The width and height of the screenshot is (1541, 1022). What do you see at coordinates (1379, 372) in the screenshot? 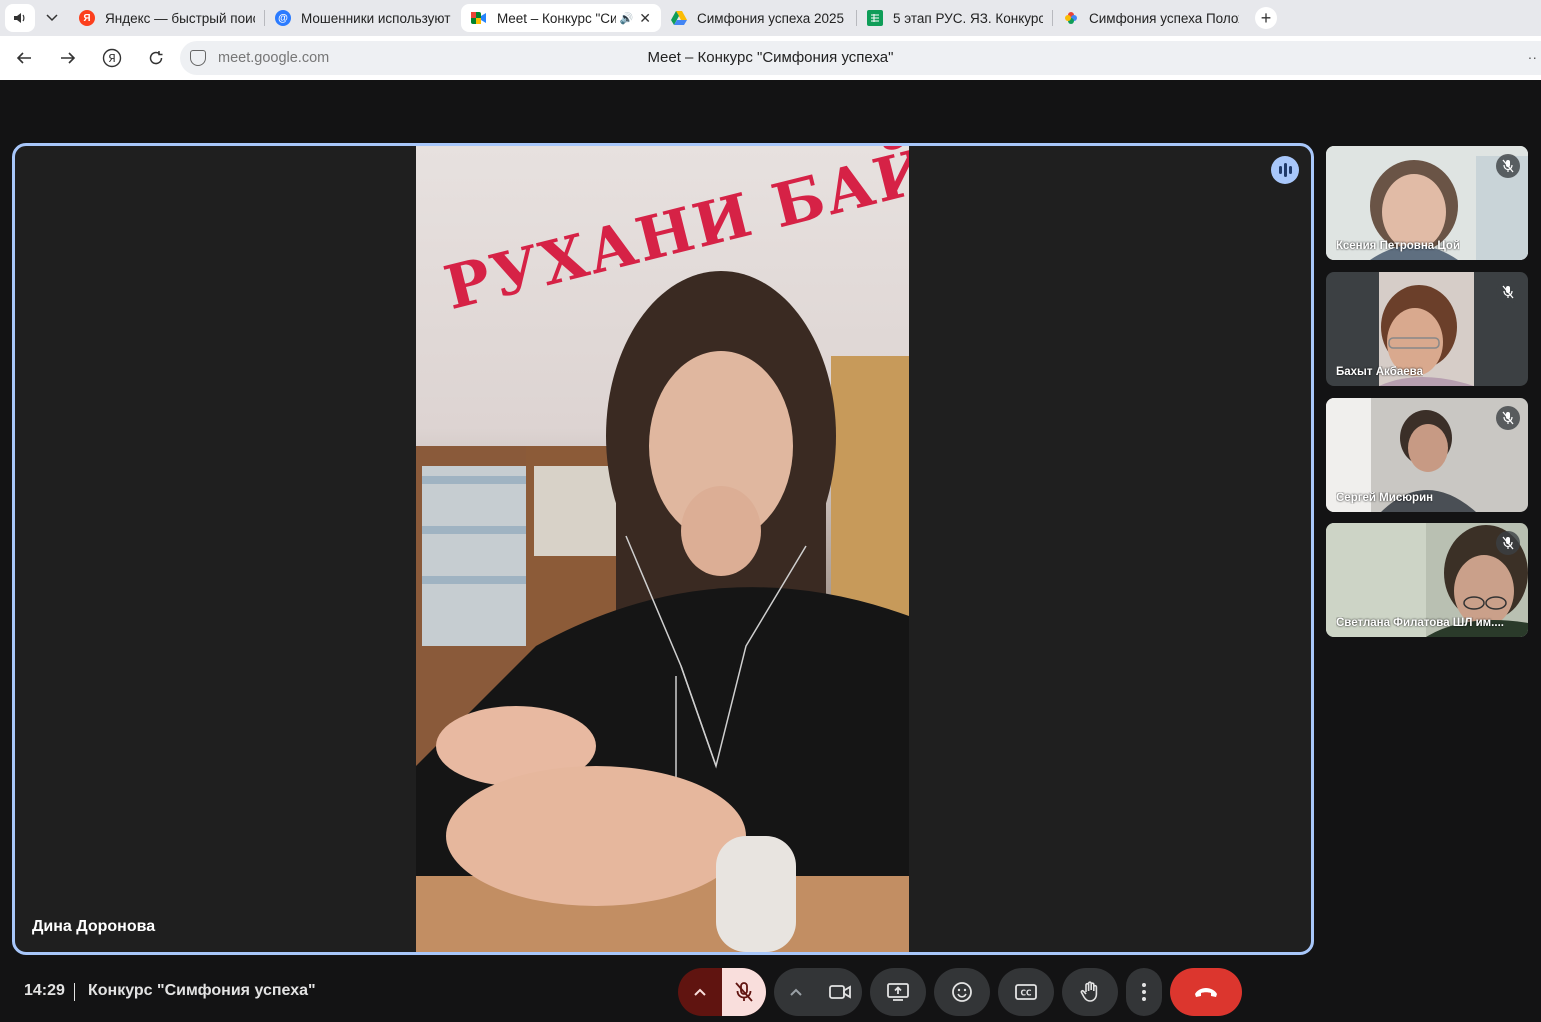
I see `participant-name: Бахыт Акбаева` at bounding box center [1379, 372].